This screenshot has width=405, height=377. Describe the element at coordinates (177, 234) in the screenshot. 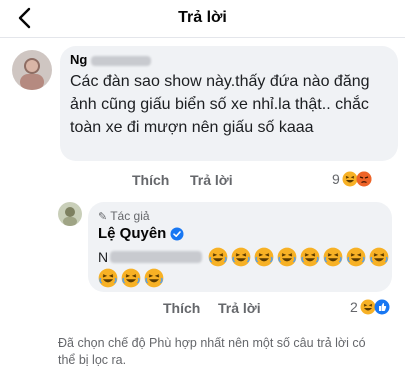

I see `verified-icon` at that location.